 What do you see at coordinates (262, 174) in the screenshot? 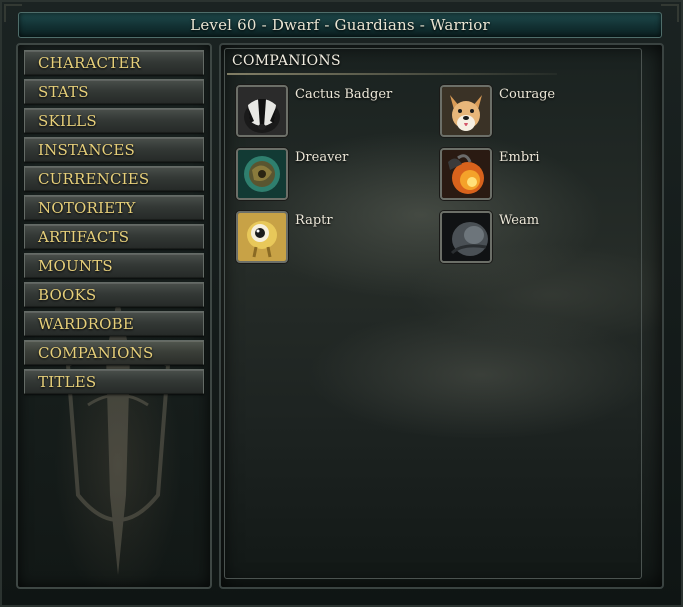
I see `dreaver-portrait-icon` at bounding box center [262, 174].